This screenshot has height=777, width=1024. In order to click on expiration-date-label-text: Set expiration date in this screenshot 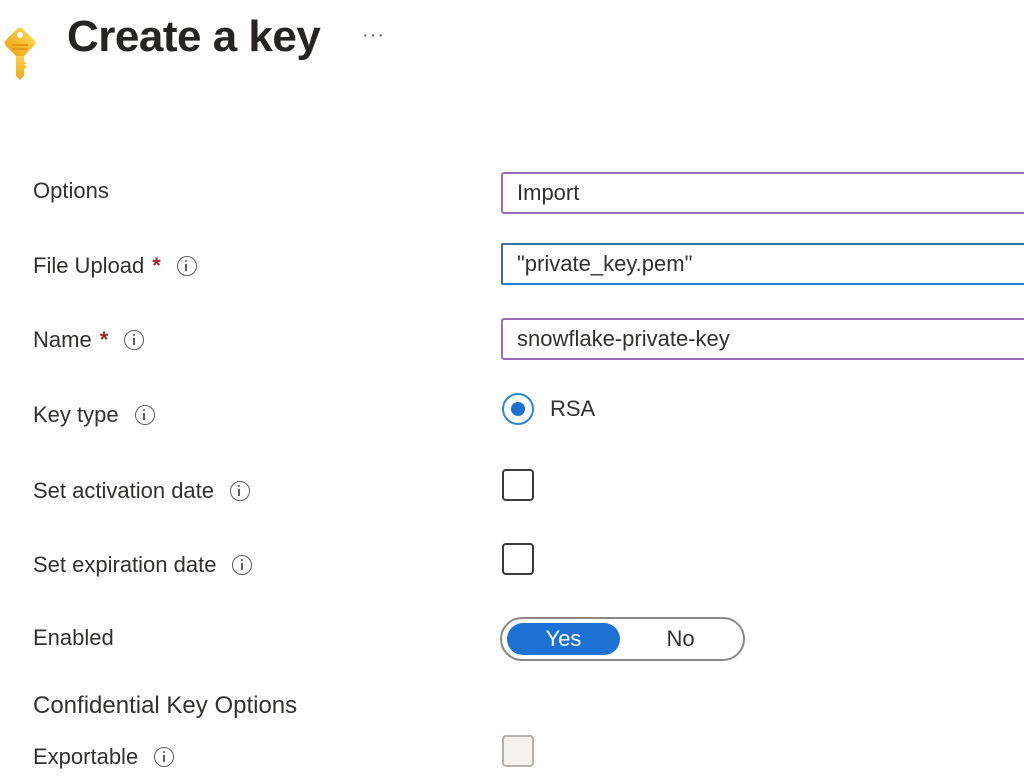, I will do `click(125, 564)`.